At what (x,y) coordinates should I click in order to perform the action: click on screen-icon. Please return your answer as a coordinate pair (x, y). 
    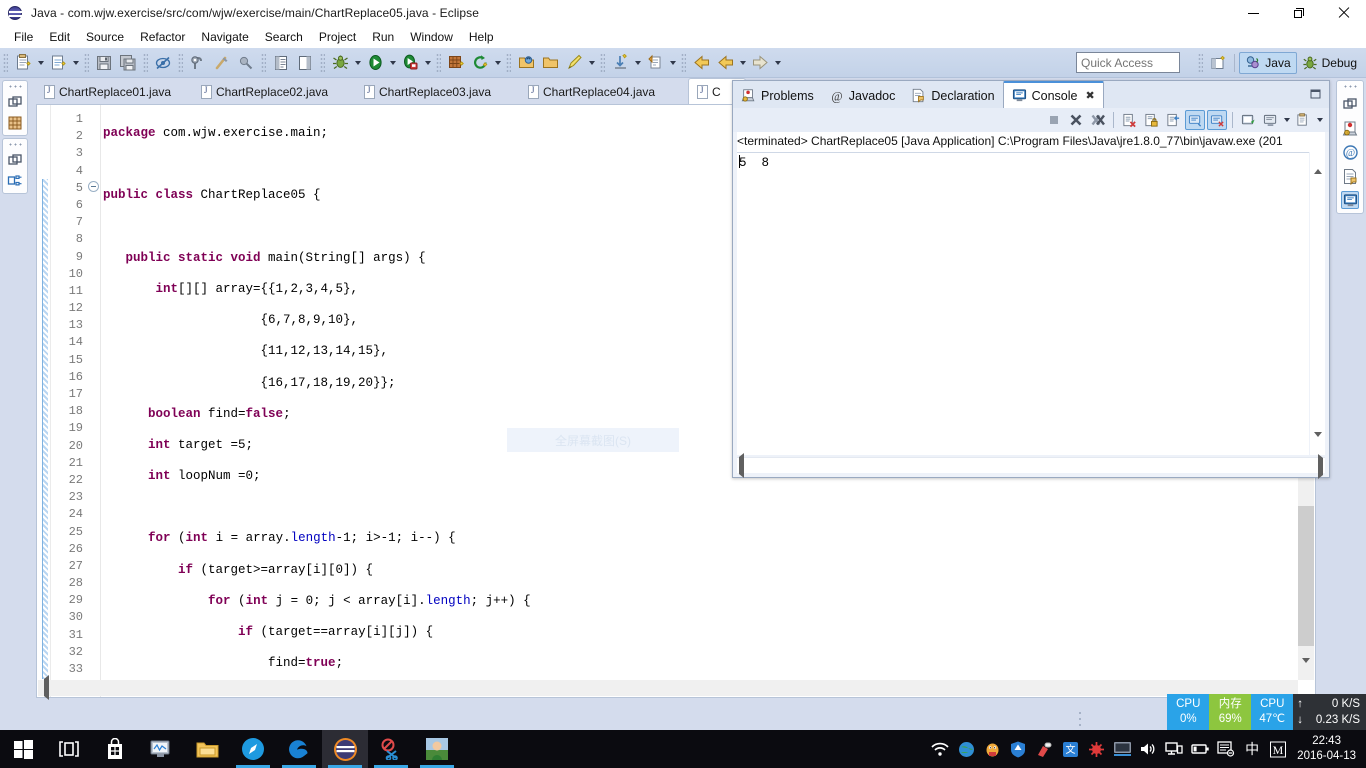
    Looking at the image, I should click on (1122, 749).